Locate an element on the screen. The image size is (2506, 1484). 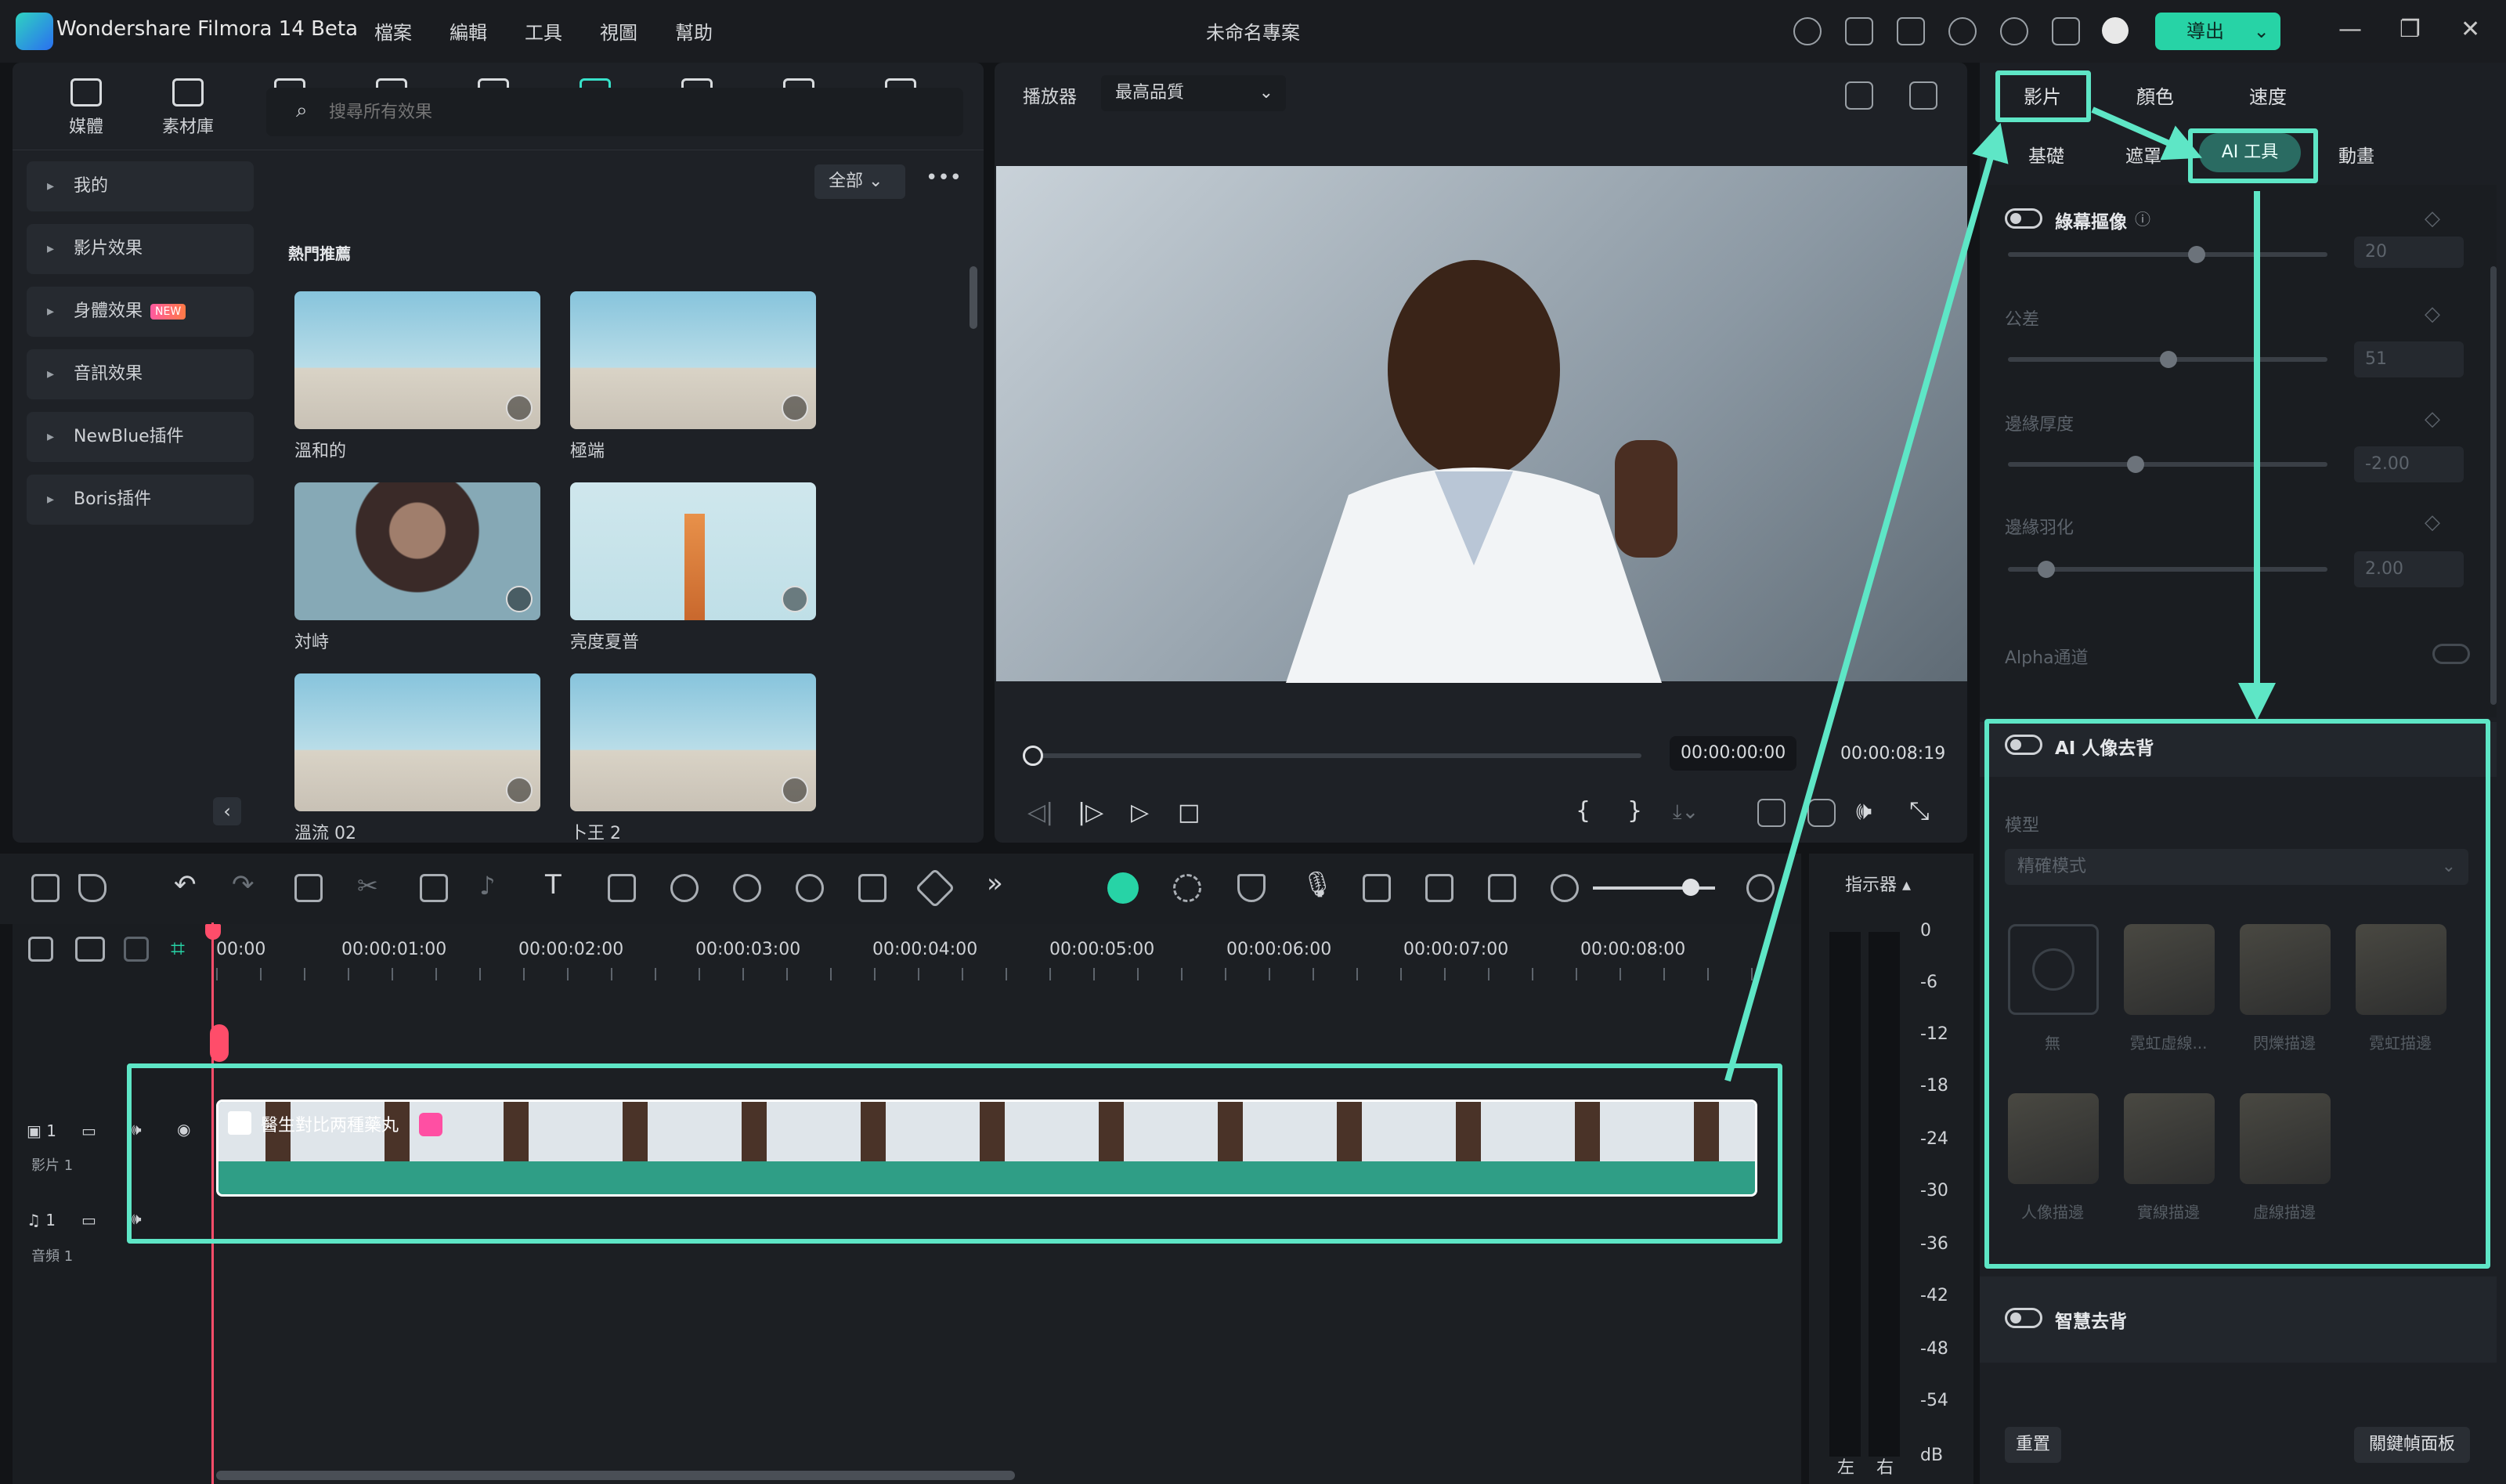
tutorial-arrows is located at coordinates (2000, 594).